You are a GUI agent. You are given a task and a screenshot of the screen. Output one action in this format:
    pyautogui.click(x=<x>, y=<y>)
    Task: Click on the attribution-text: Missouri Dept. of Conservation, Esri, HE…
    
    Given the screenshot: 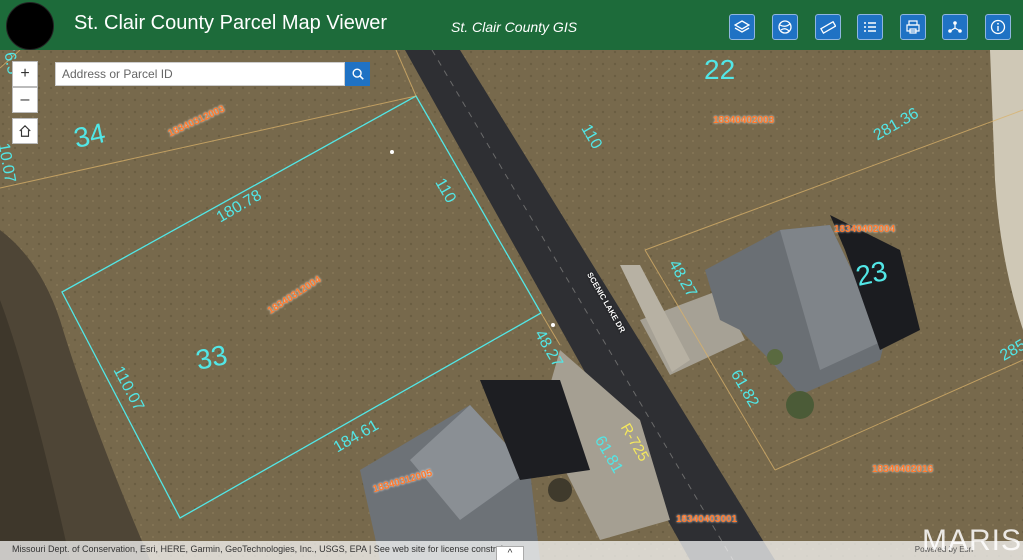 What is the action you would take?
    pyautogui.click(x=265, y=549)
    